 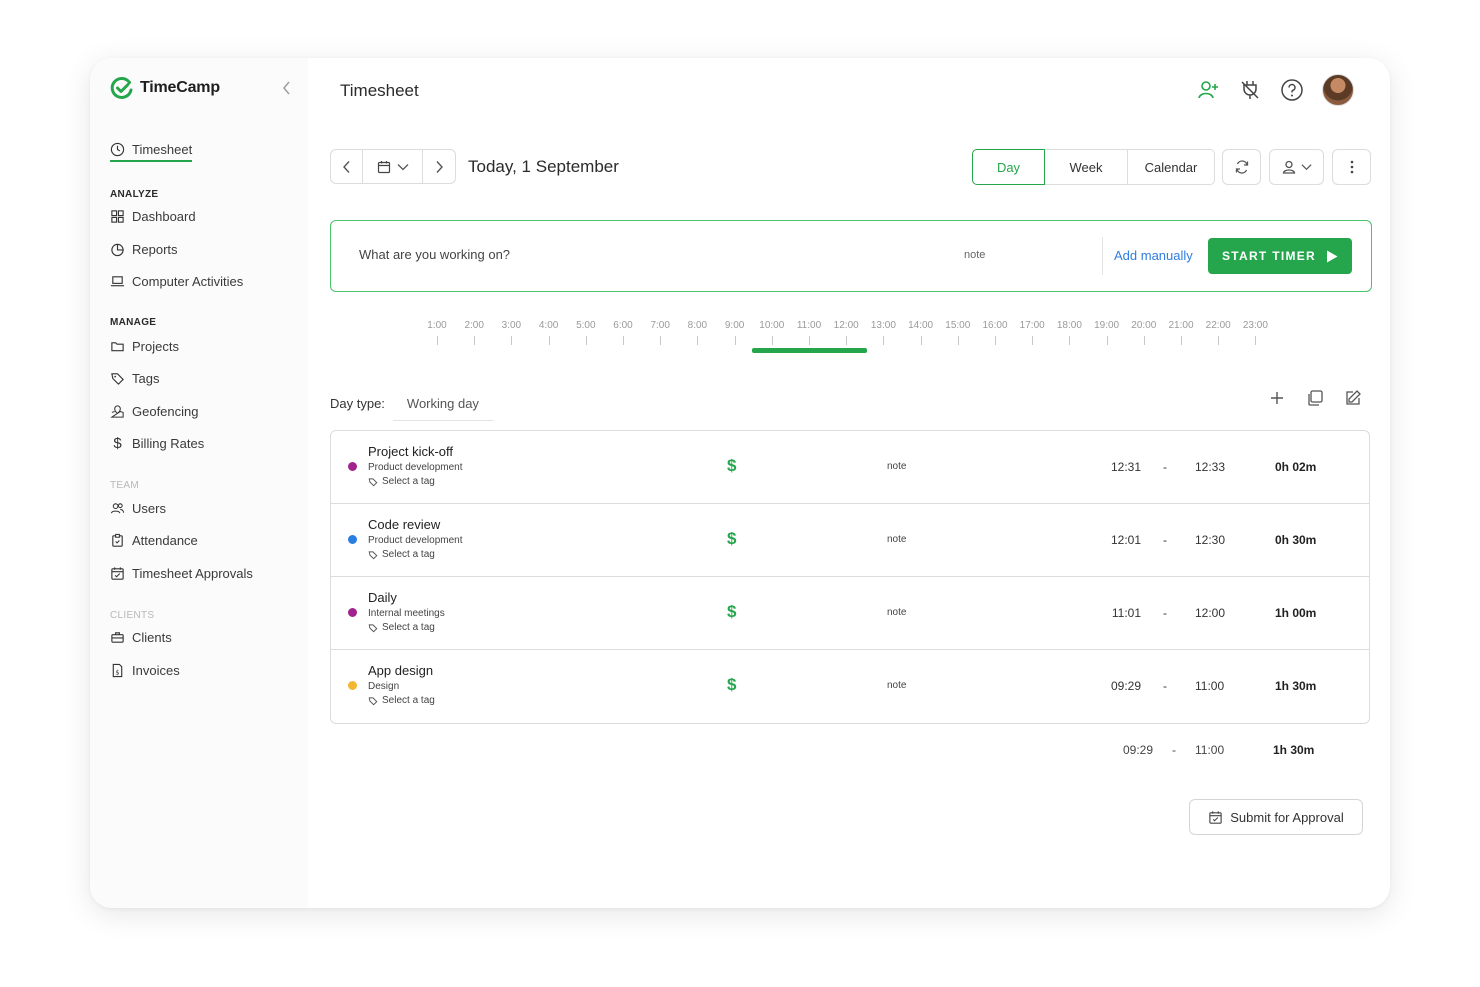 What do you see at coordinates (382, 597) in the screenshot?
I see `entry-title: Daily` at bounding box center [382, 597].